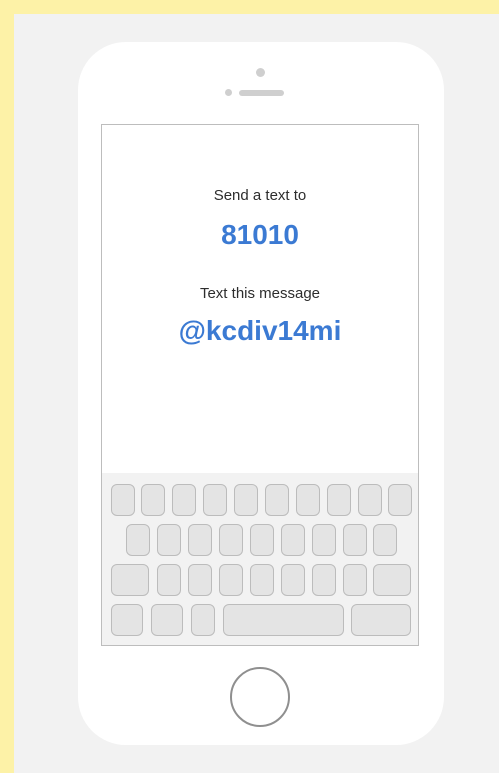 The width and height of the screenshot is (499, 773). What do you see at coordinates (249, 7) in the screenshot?
I see `page-border-top` at bounding box center [249, 7].